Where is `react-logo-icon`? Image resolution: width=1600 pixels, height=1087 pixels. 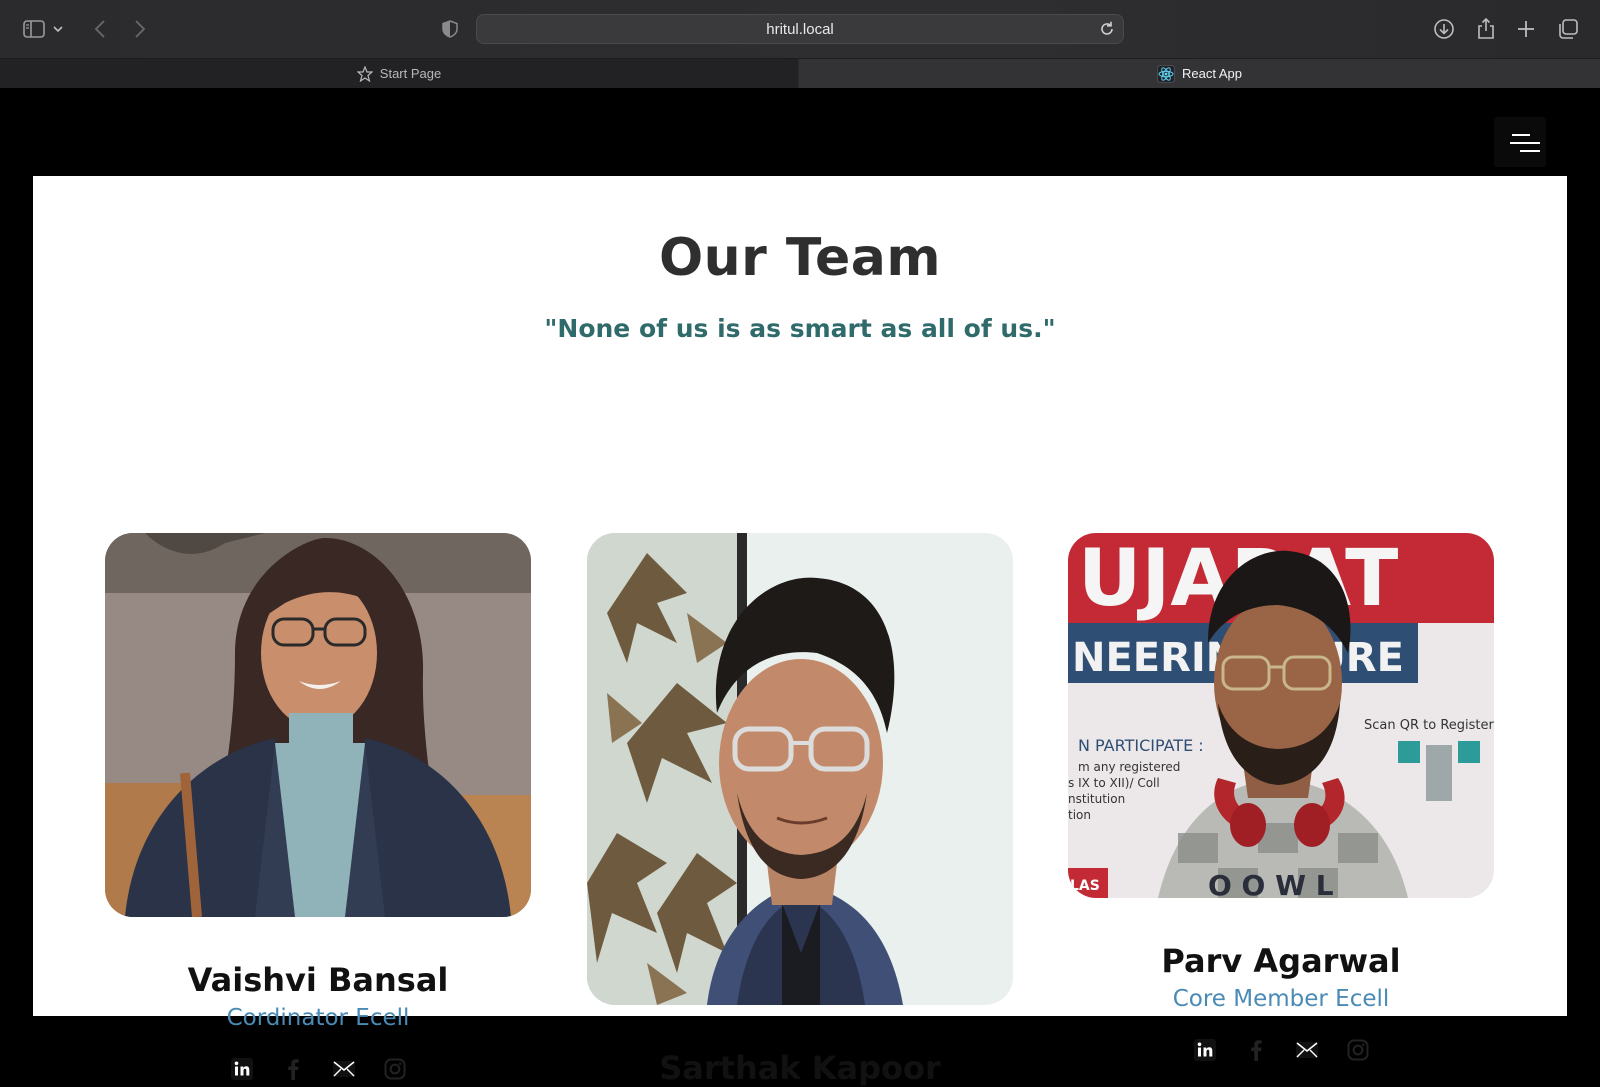 react-logo-icon is located at coordinates (1166, 73).